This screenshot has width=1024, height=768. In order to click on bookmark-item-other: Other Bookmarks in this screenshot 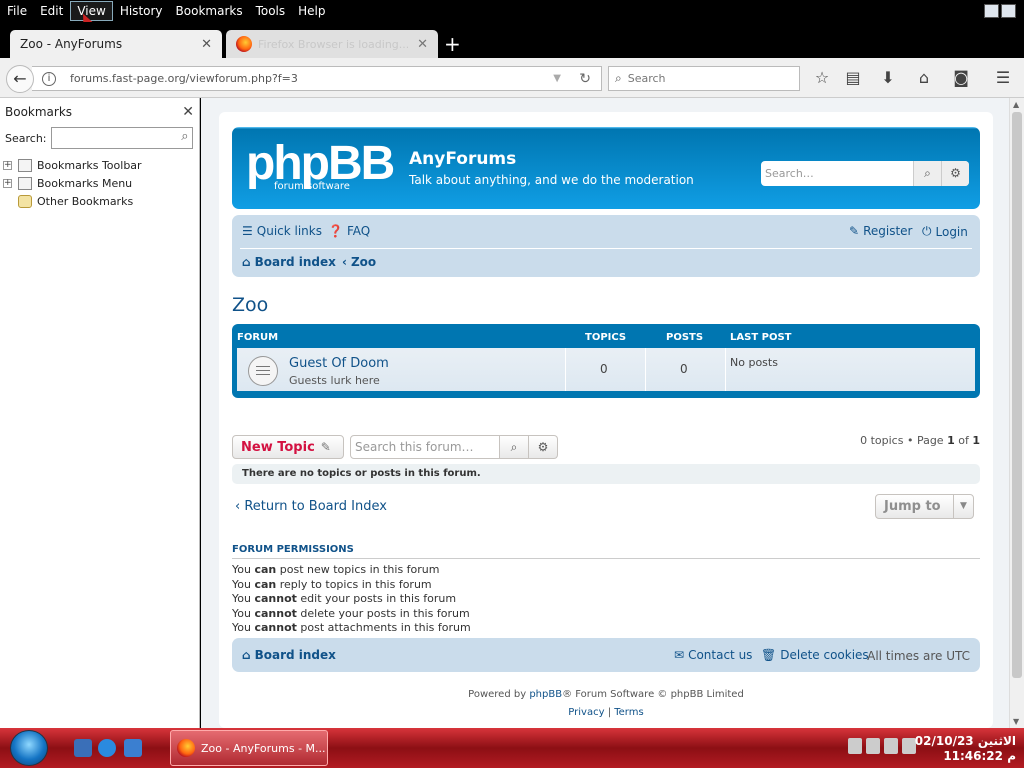, I will do `click(99, 201)`.